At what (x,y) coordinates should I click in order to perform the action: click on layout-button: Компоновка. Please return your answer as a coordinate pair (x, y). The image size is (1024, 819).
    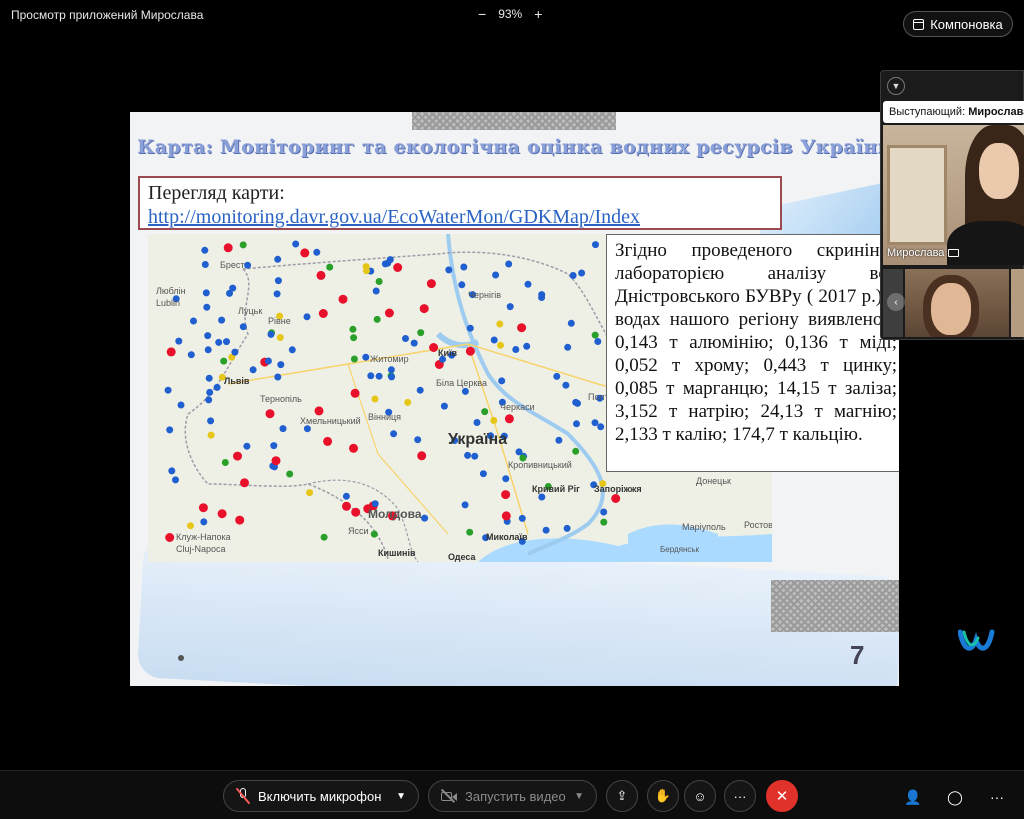
    Looking at the image, I should click on (958, 24).